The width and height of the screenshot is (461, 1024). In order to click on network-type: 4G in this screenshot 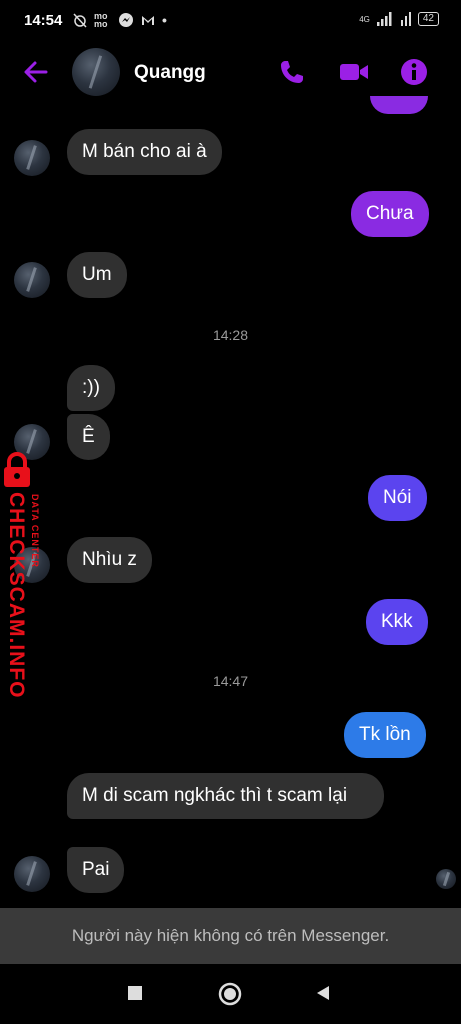, I will do `click(364, 19)`.